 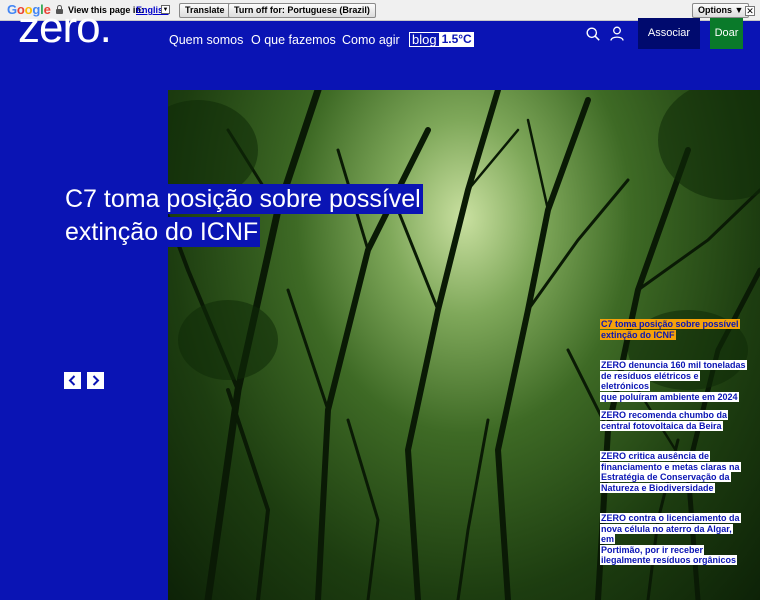 I want to click on user-icon, so click(x=617, y=33).